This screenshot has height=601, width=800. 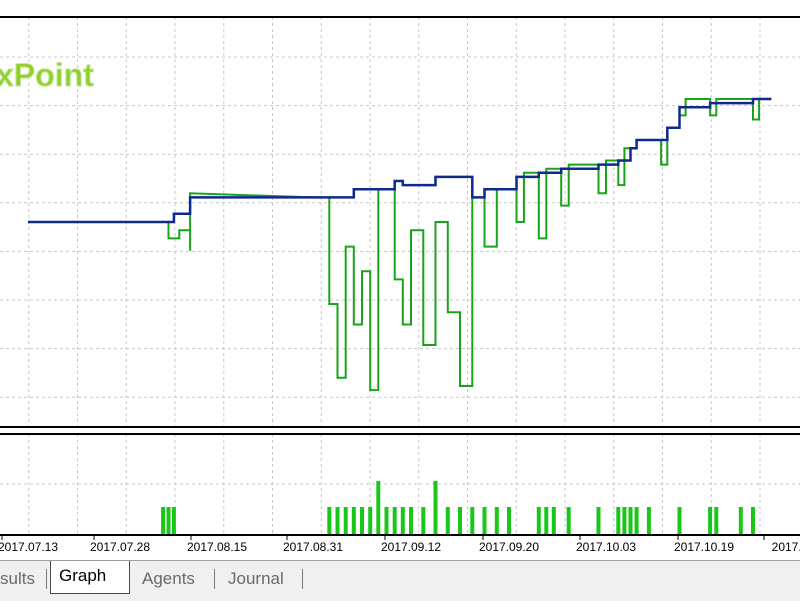 What do you see at coordinates (786, 547) in the screenshot?
I see `x-tick-label: 2017.1` at bounding box center [786, 547].